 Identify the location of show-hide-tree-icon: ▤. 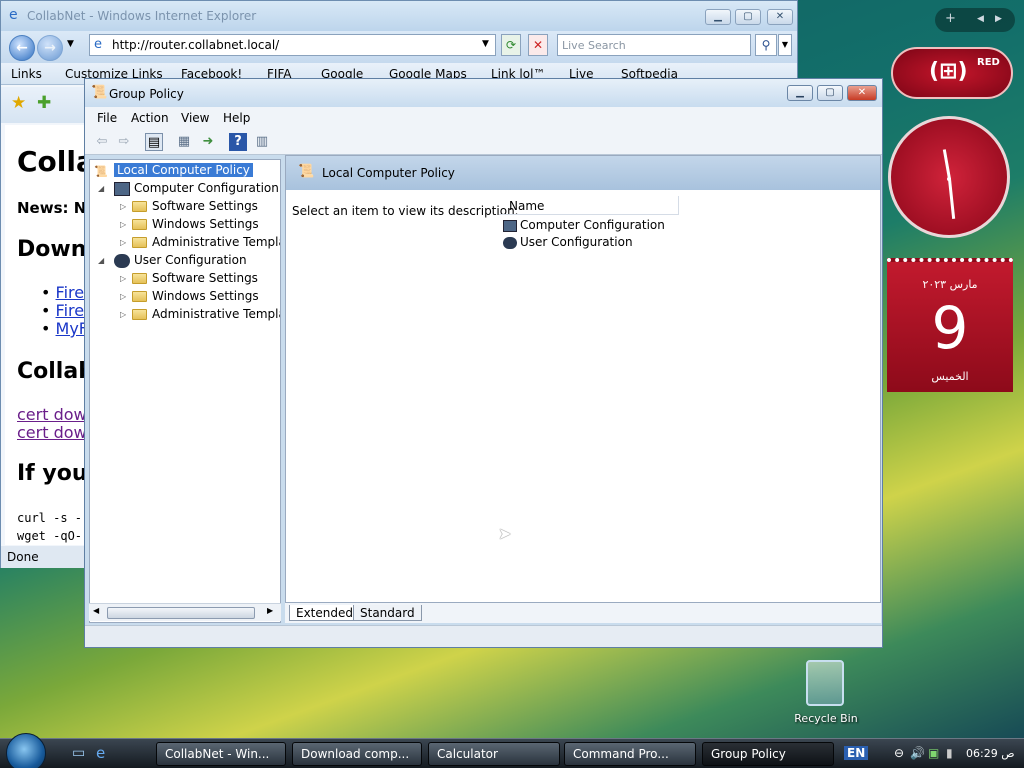
(154, 142).